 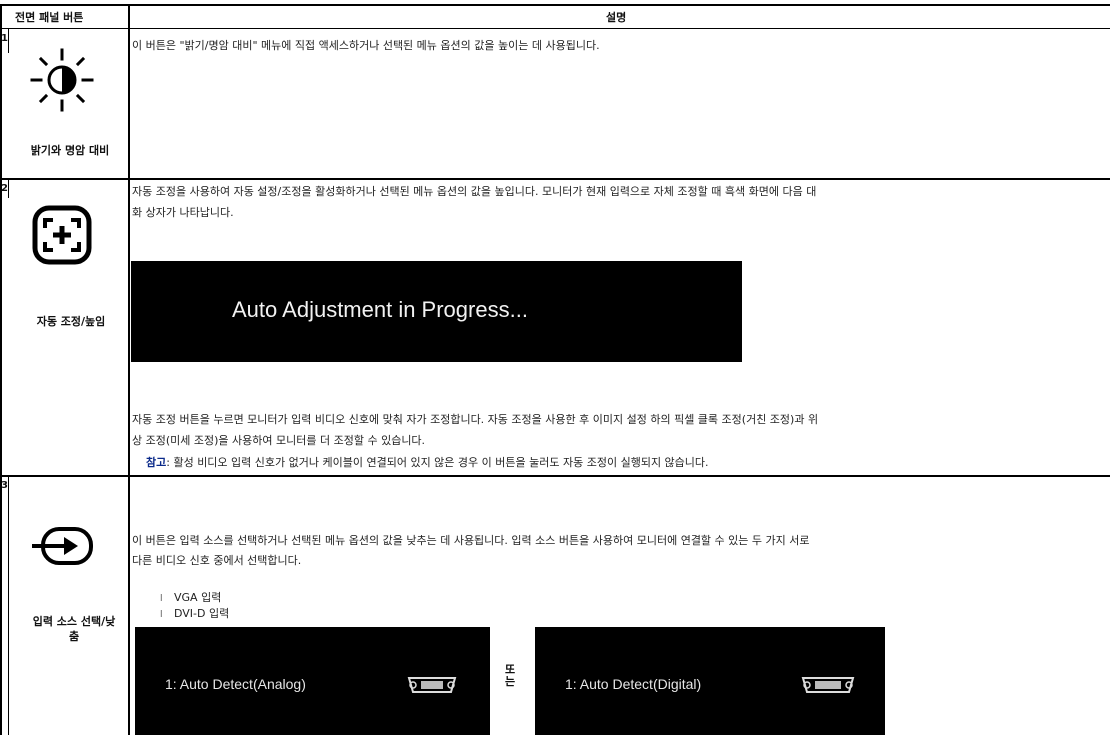 I want to click on list-item: l VGA 입력, so click(x=191, y=597).